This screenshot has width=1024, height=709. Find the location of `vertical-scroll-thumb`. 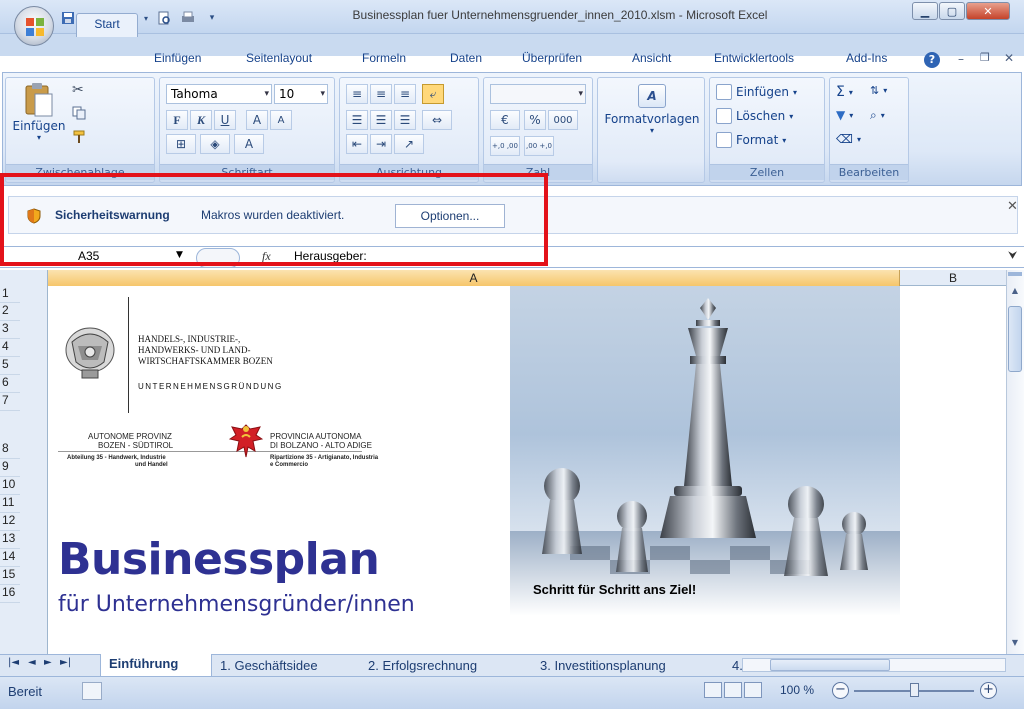

vertical-scroll-thumb is located at coordinates (1015, 339).